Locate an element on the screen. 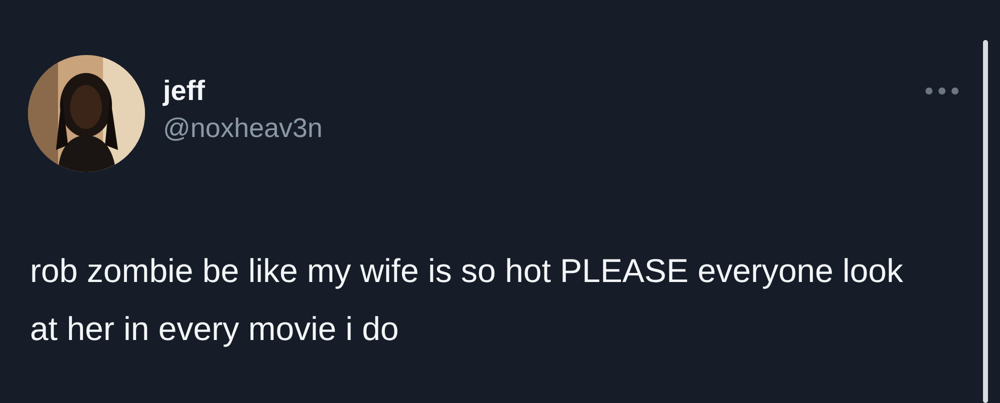 The width and height of the screenshot is (1000, 403). user-handle: @noxheav3n is located at coordinates (243, 128).